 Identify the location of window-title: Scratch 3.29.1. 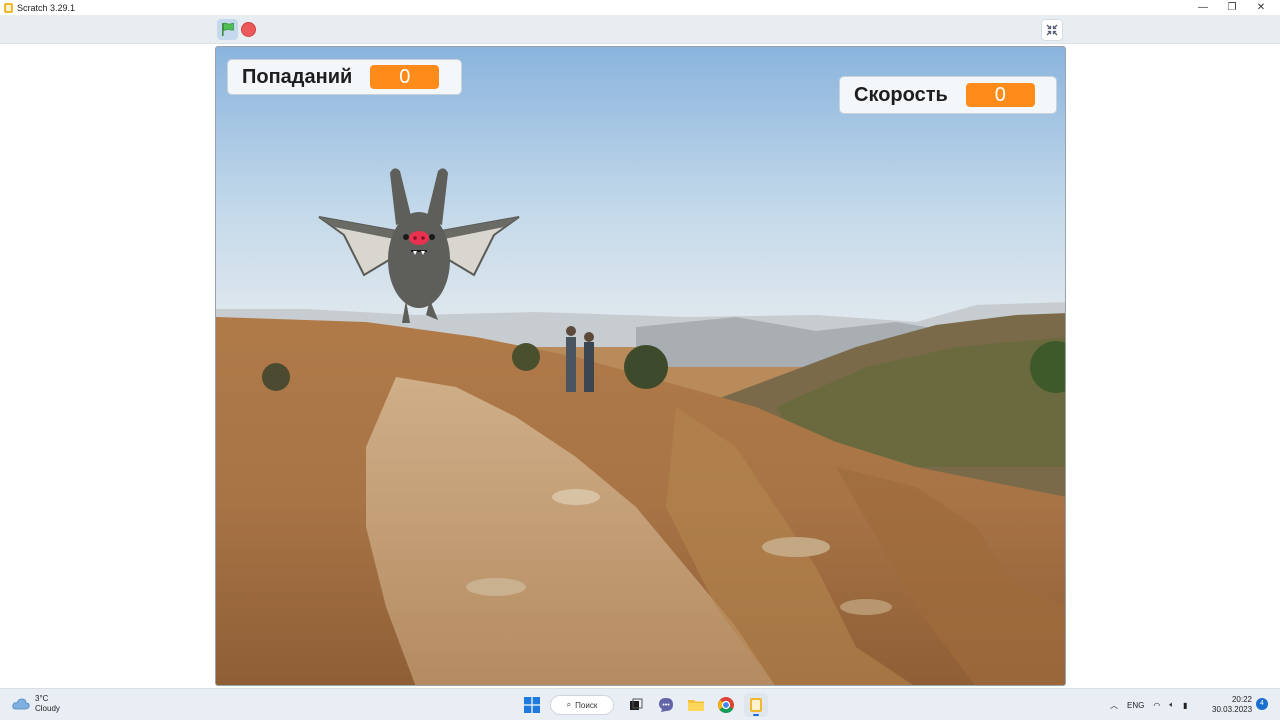
(46, 7).